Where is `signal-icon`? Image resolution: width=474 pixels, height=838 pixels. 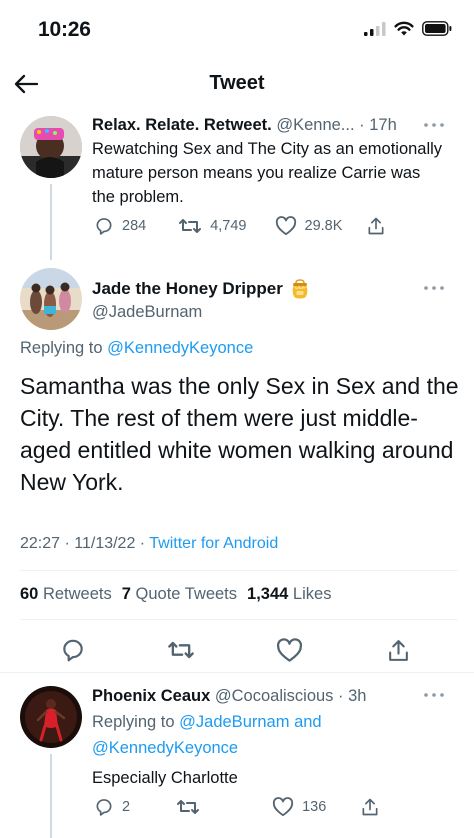
signal-icon is located at coordinates (375, 28).